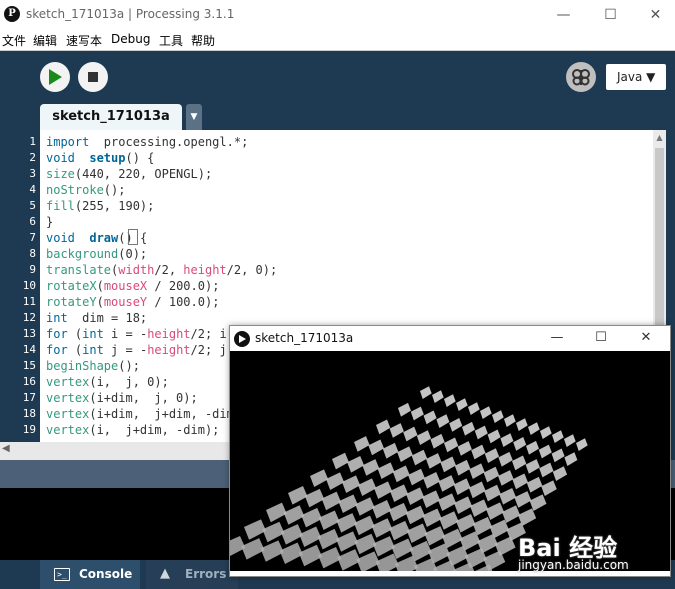 This screenshot has width=675, height=589. I want to click on code-line: for (int j = -height/2; j, so click(136, 350).